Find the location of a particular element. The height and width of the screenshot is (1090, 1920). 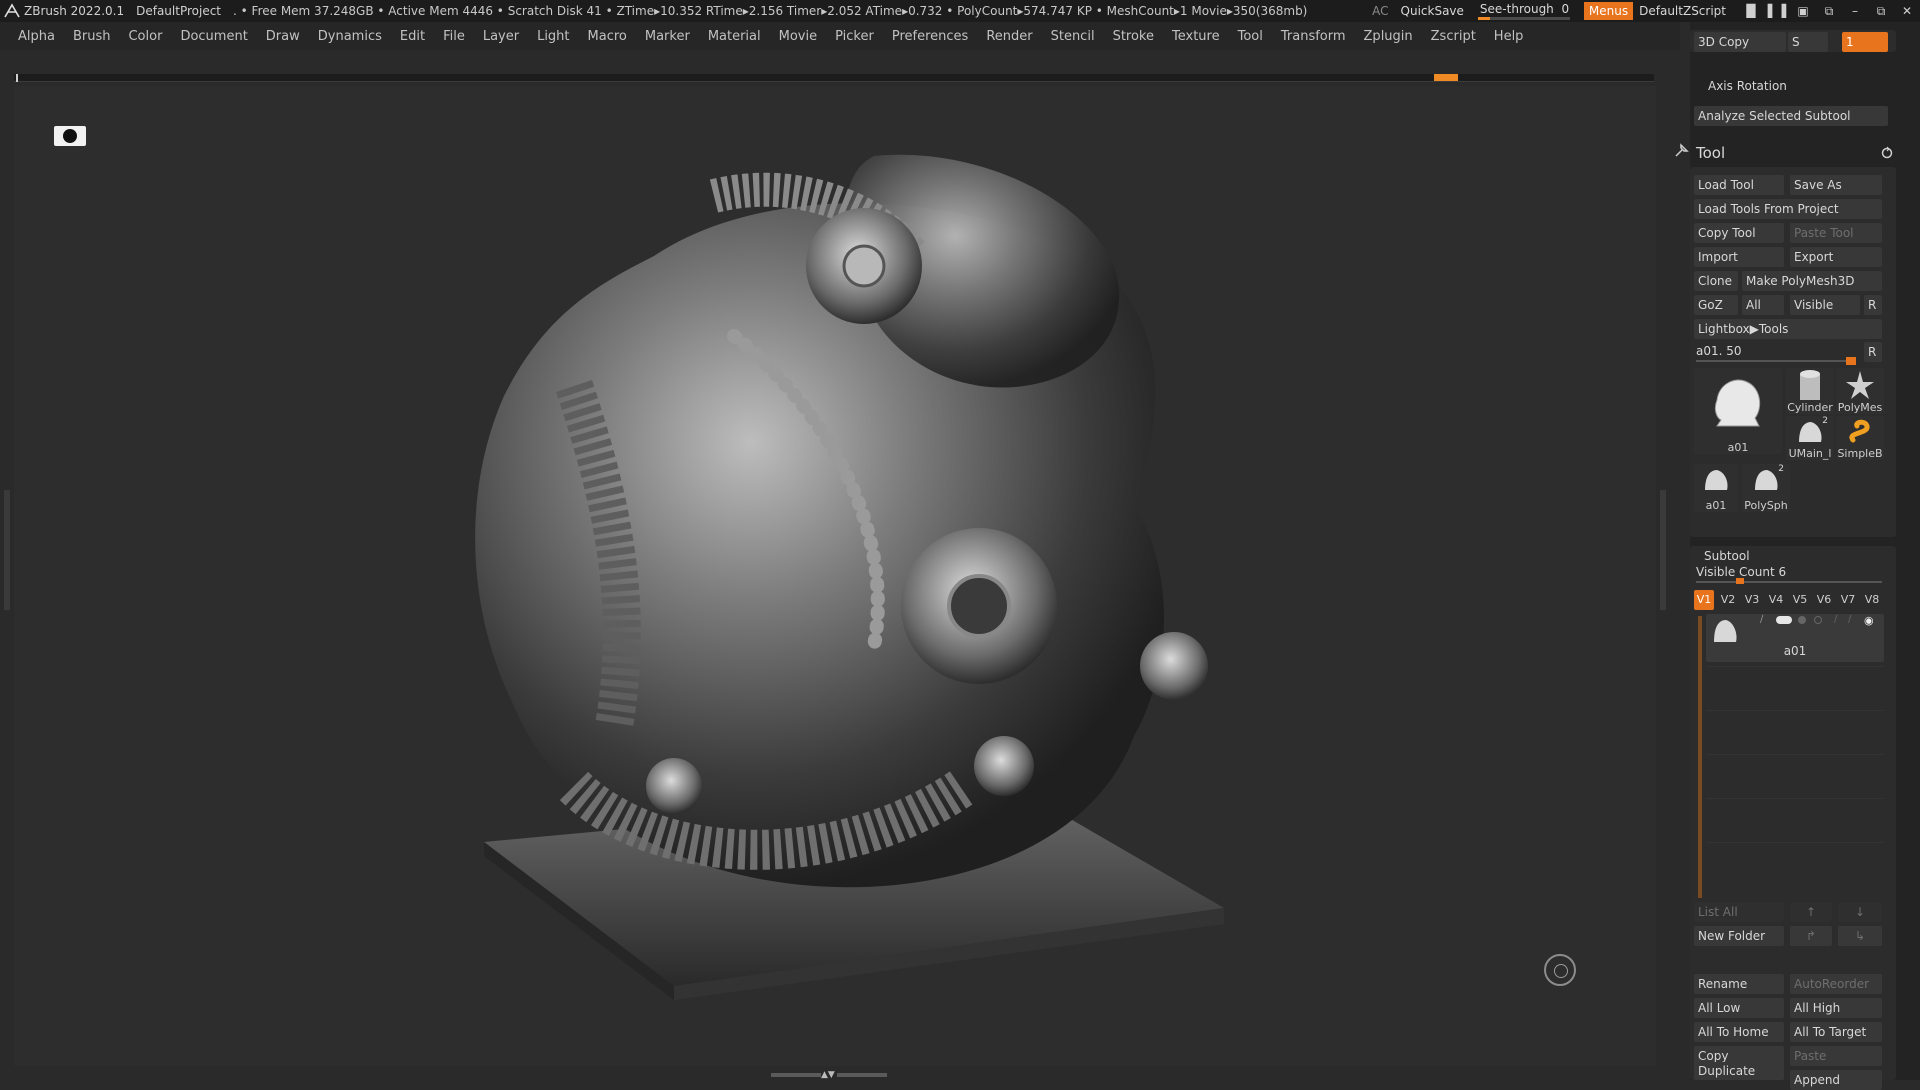

menu-zscript: Zscript is located at coordinates (1453, 36).